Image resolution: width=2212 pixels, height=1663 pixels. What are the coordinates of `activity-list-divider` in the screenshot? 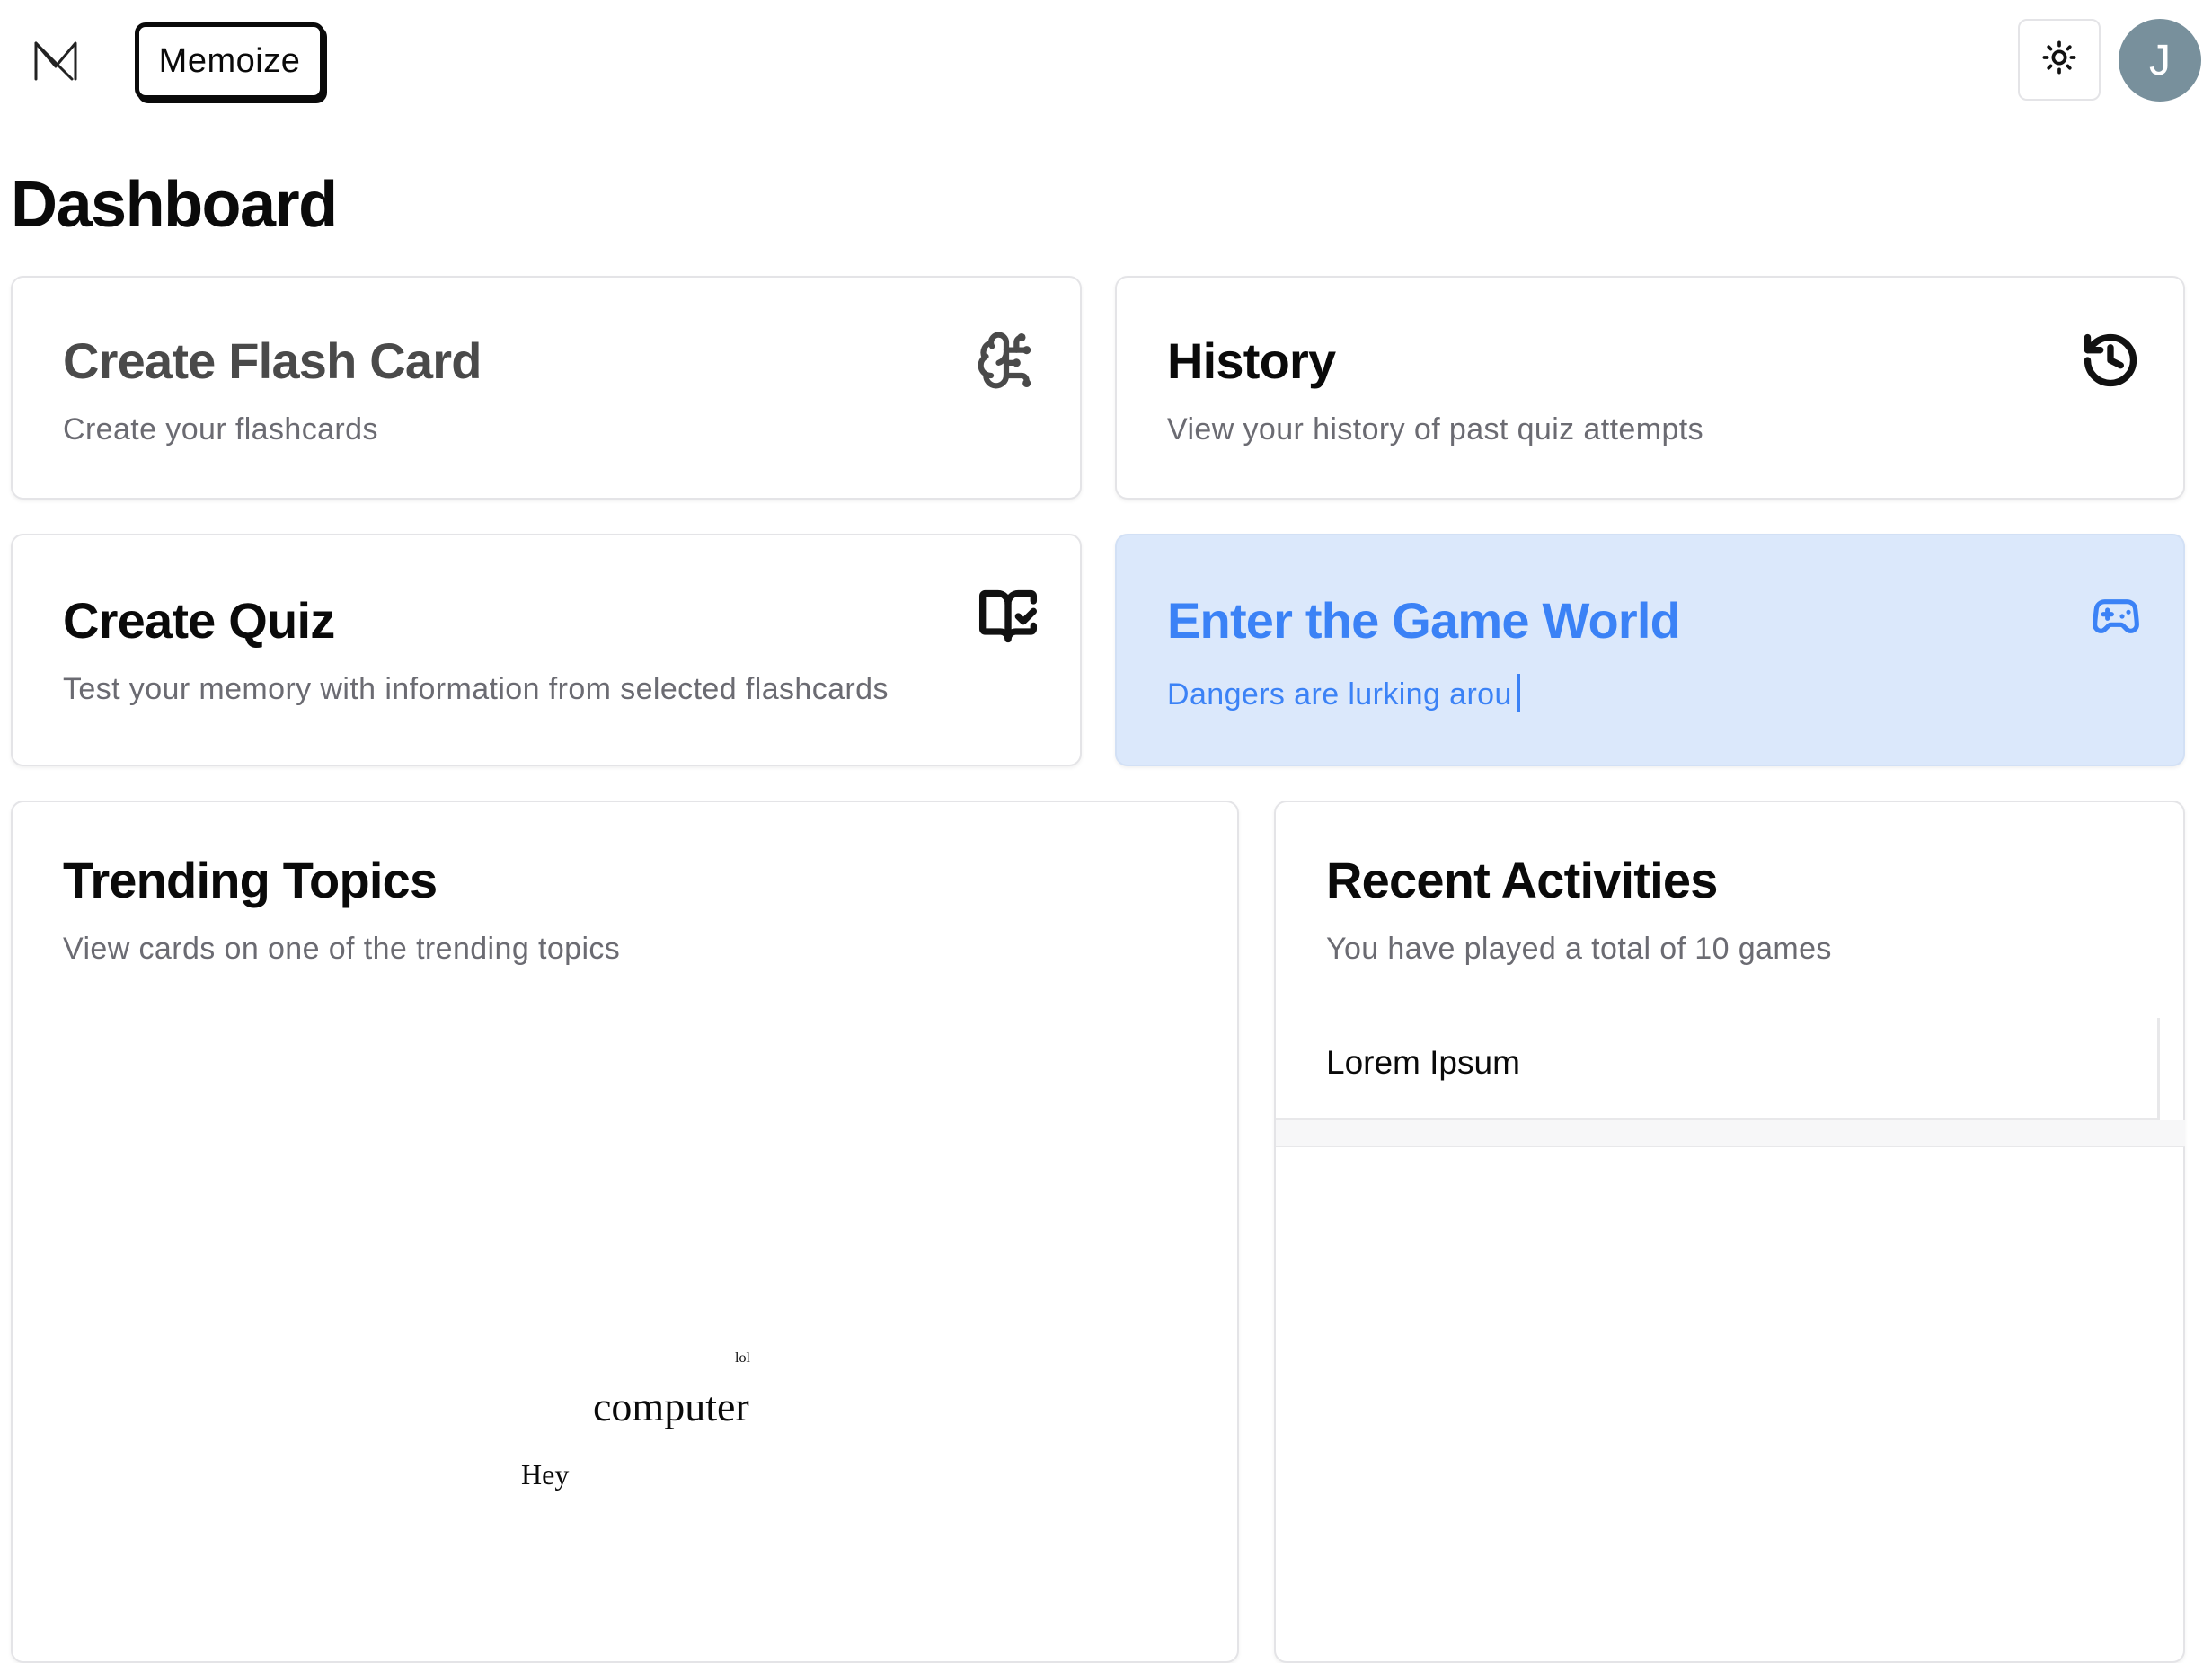 It's located at (1730, 1133).